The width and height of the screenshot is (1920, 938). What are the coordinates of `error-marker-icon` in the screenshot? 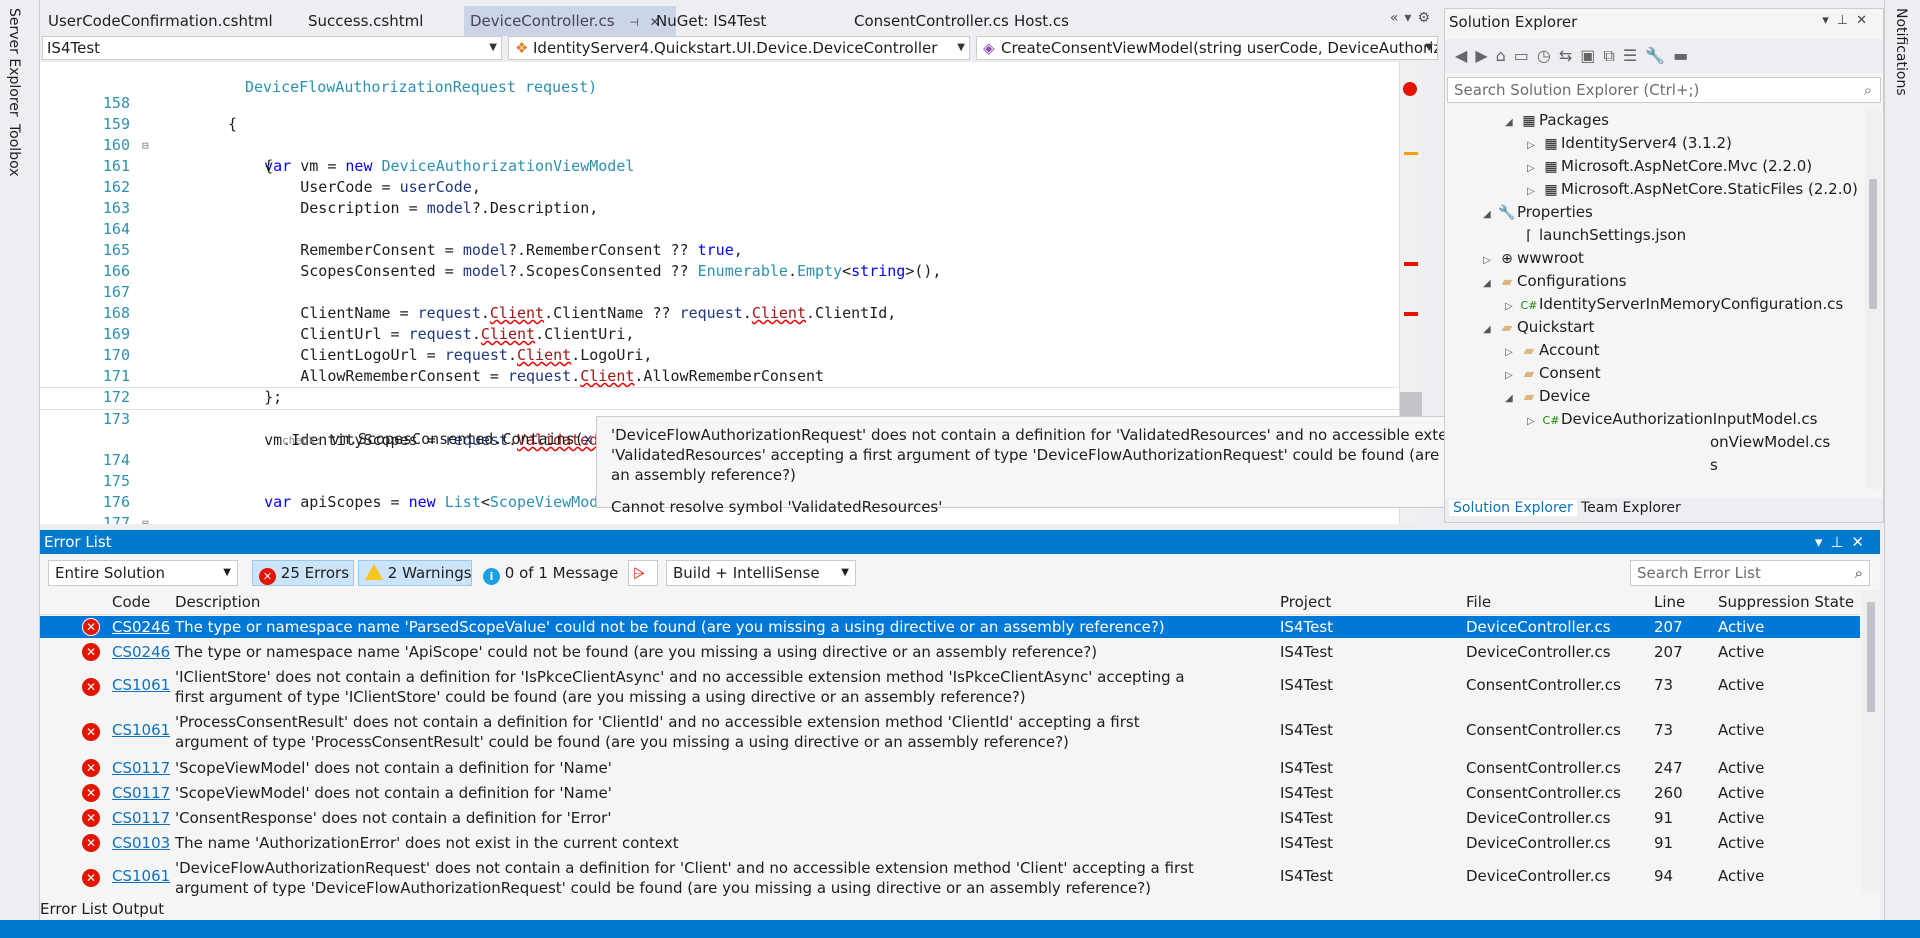 It's located at (1411, 314).